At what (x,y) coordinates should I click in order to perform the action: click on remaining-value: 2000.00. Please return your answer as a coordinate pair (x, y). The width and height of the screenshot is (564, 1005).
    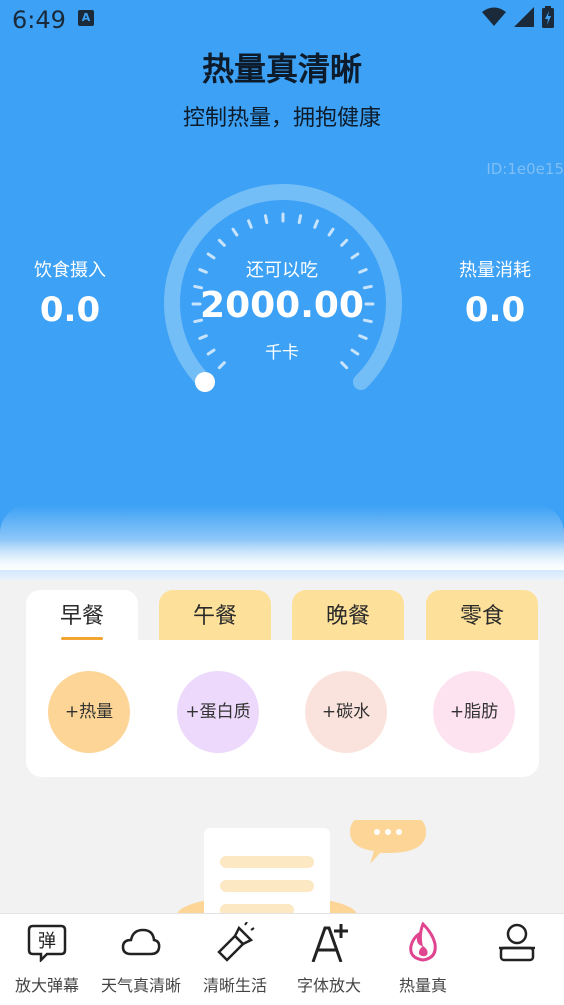
    Looking at the image, I should click on (282, 305).